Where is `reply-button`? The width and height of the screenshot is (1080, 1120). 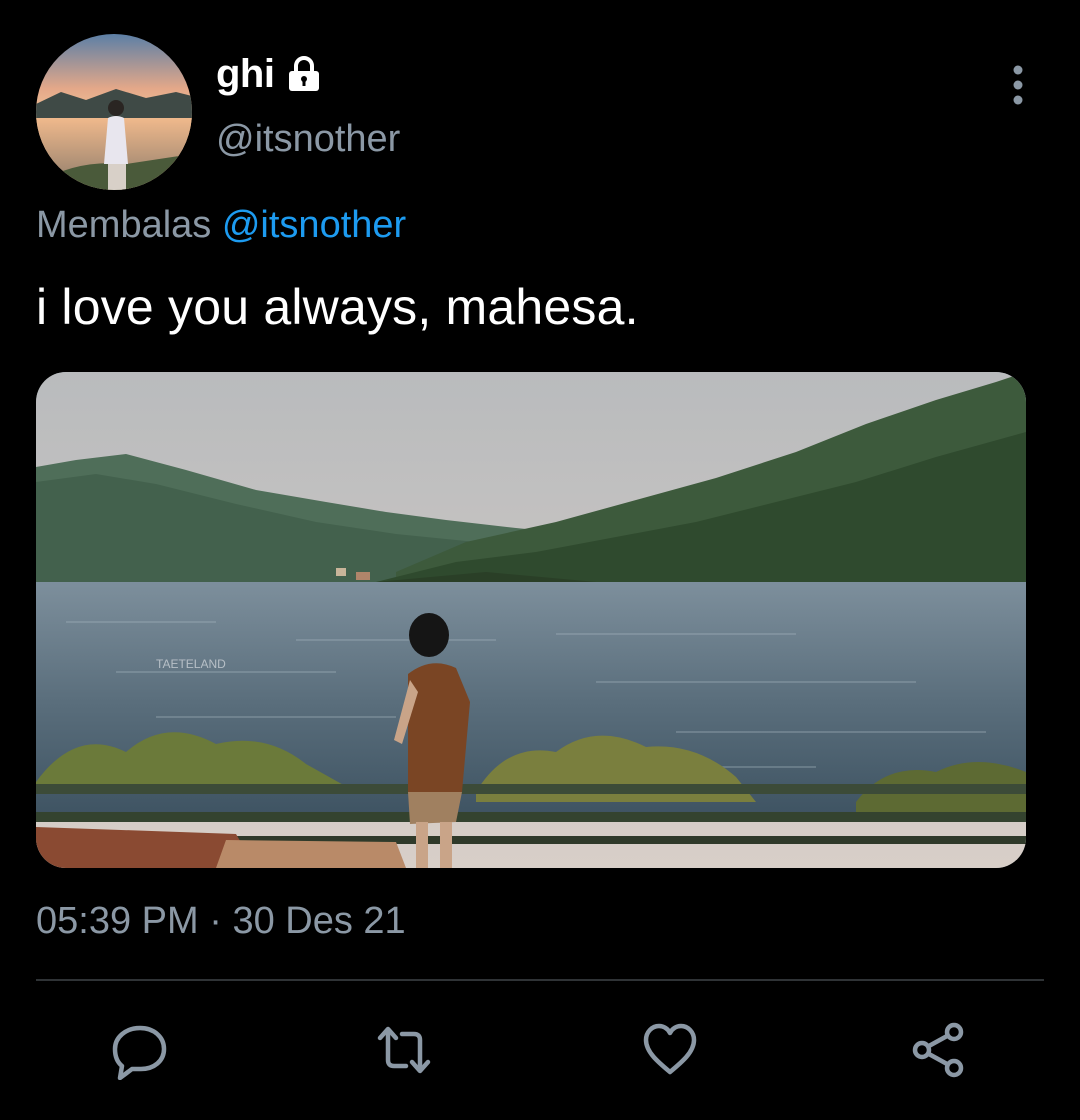 reply-button is located at coordinates (140, 1050).